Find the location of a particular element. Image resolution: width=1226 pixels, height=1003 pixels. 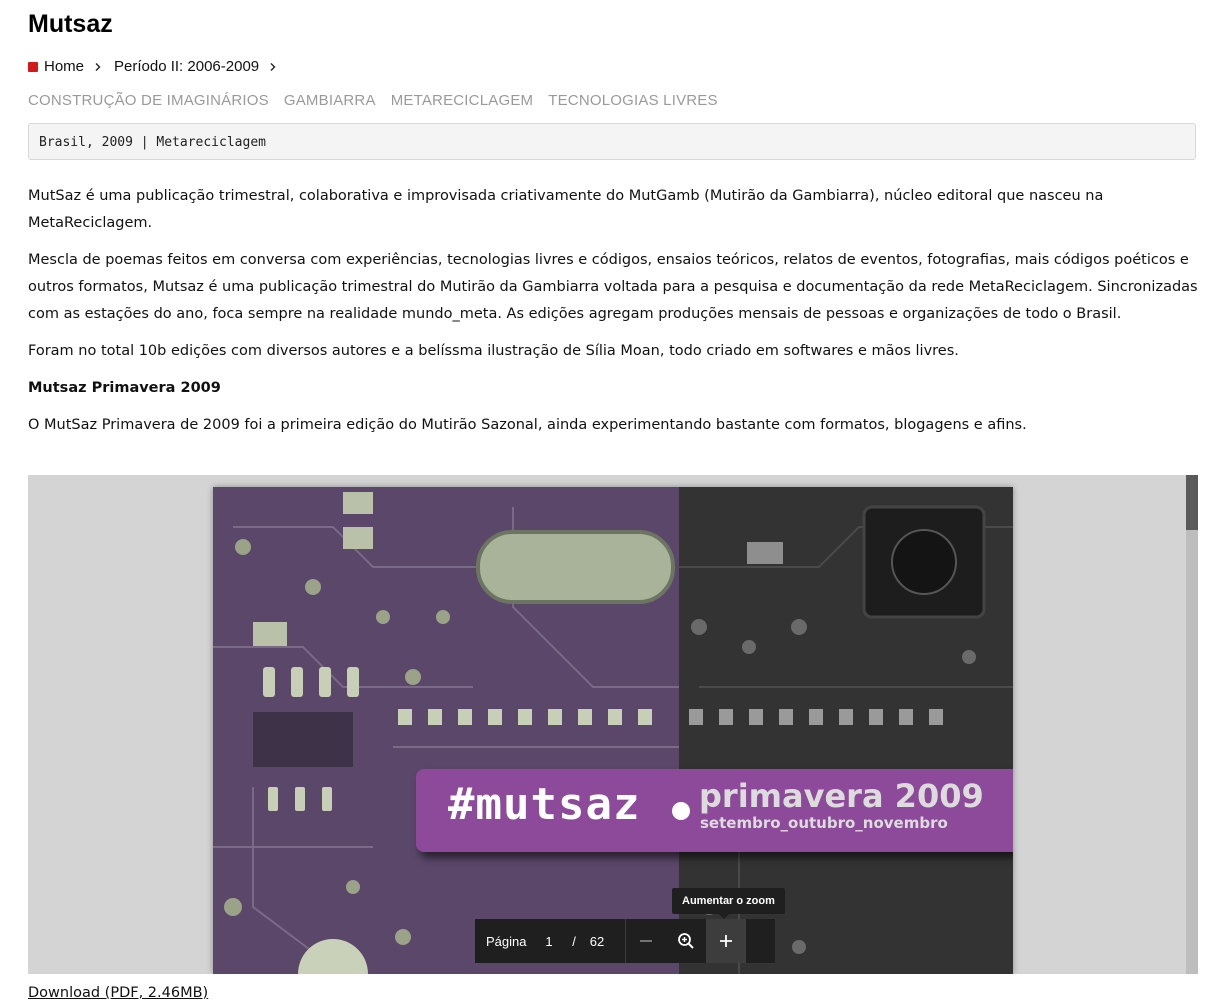

page-total: 62 is located at coordinates (597, 941).